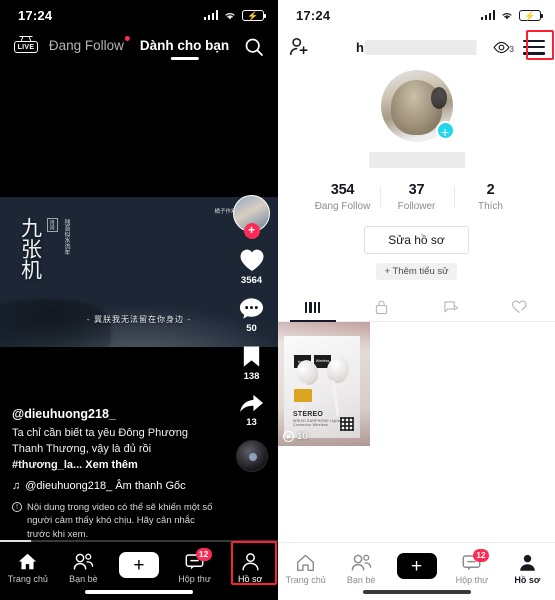  I want to click on bookmark-count: 138, so click(251, 376).